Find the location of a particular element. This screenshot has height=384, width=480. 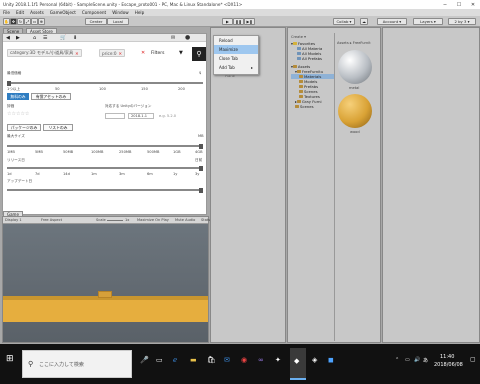

lists-only-button: リストのみ is located at coordinates (58, 127).